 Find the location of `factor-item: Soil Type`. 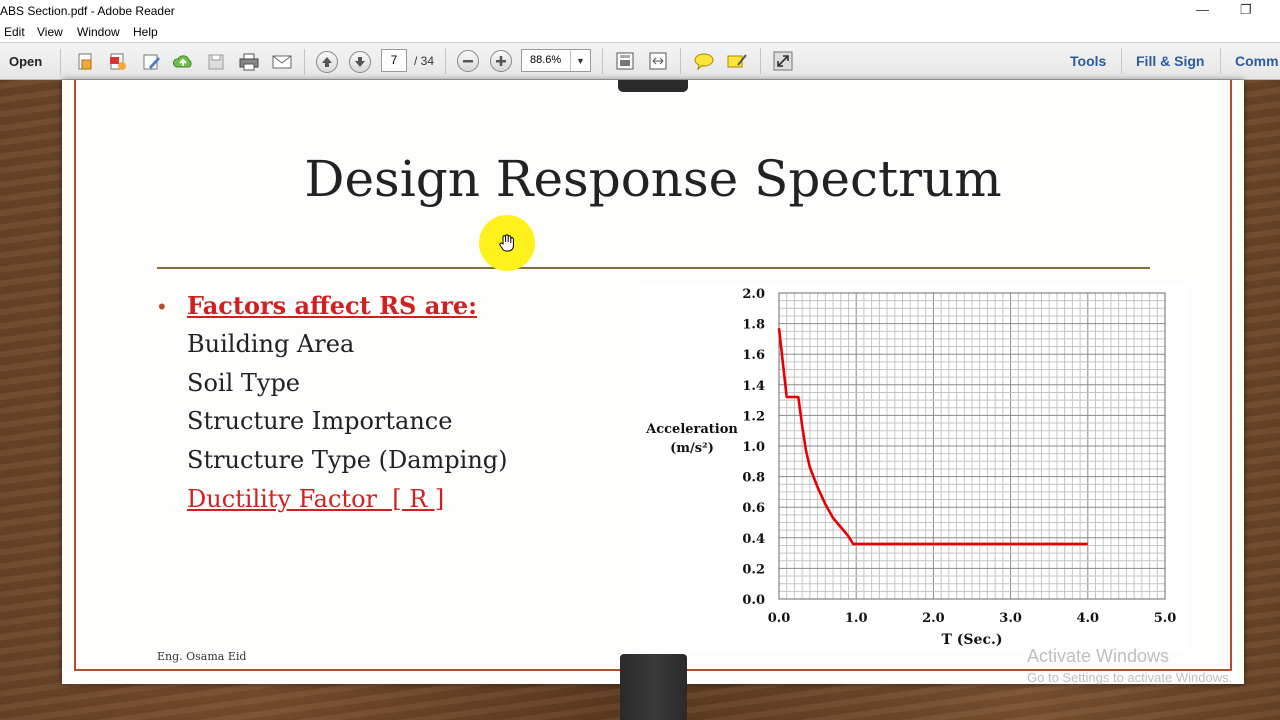

factor-item: Soil Type is located at coordinates (244, 383).